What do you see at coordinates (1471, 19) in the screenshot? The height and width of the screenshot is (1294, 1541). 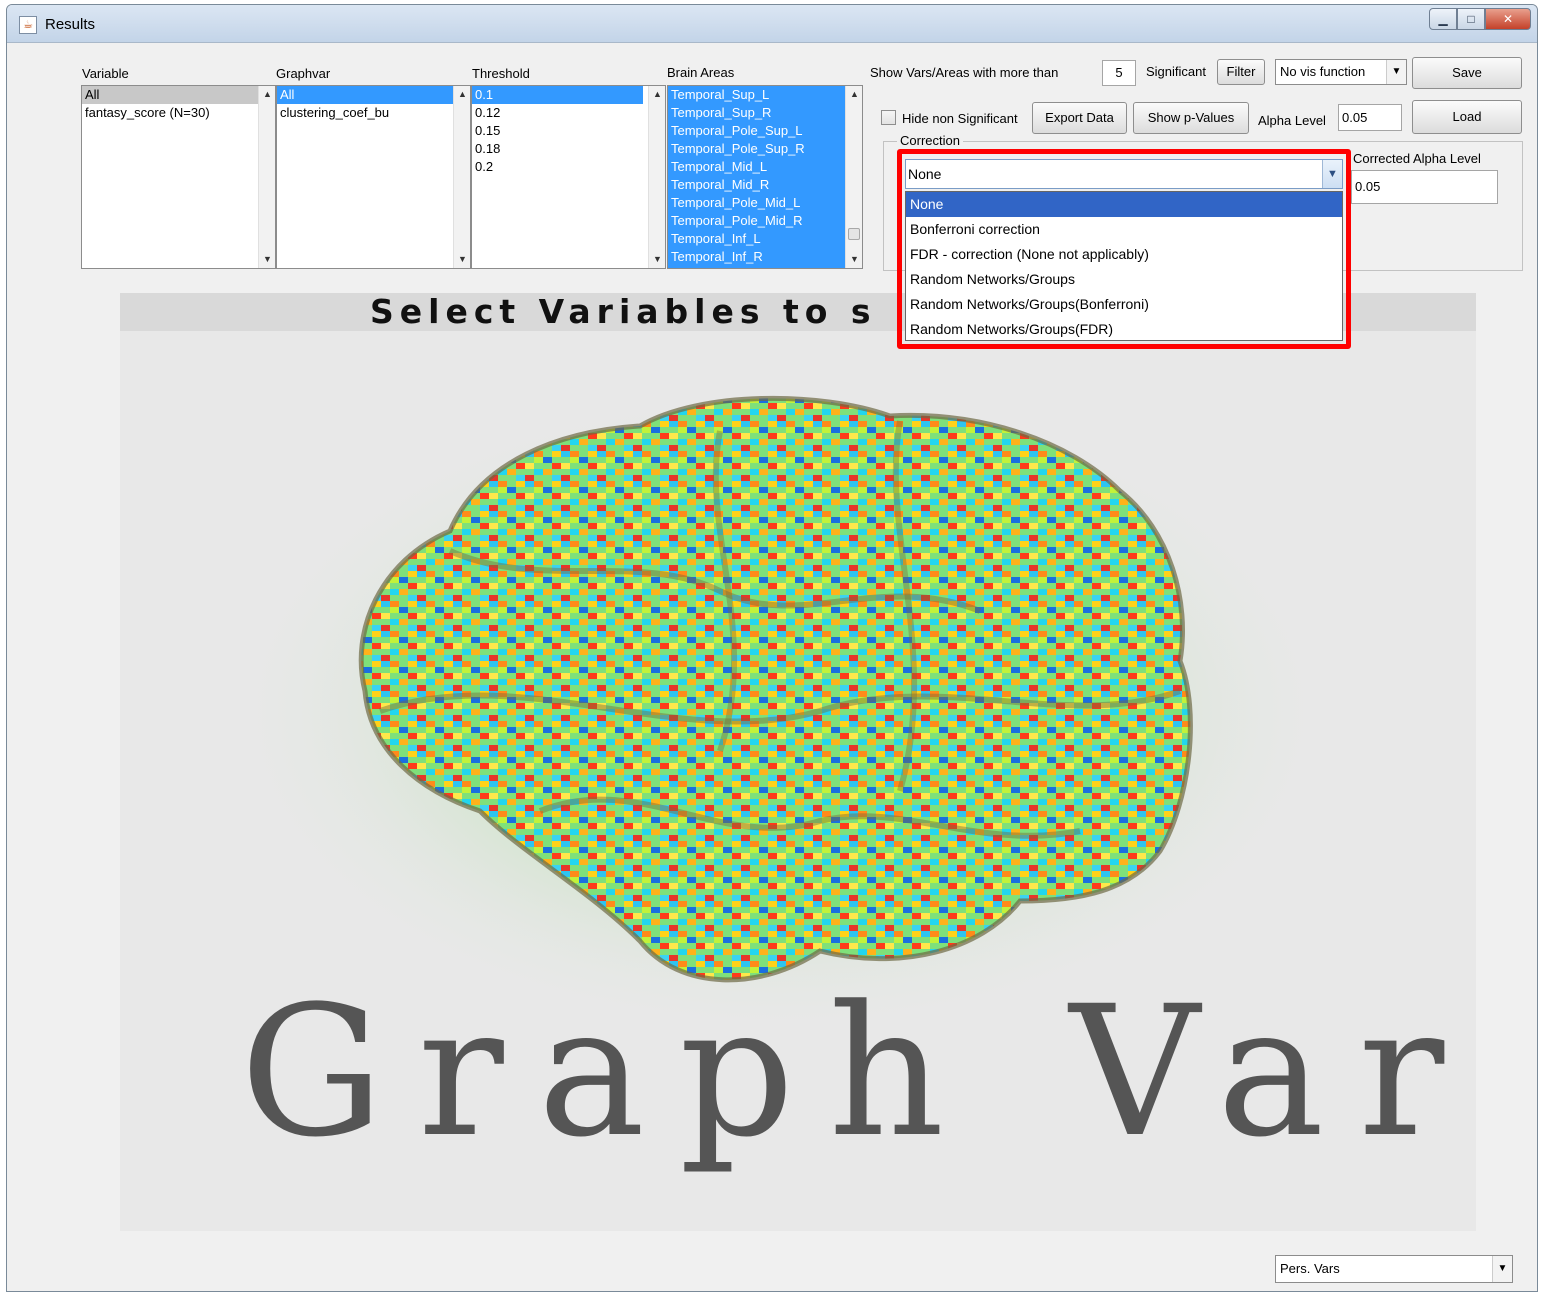 I see `maximize-icon: □` at bounding box center [1471, 19].